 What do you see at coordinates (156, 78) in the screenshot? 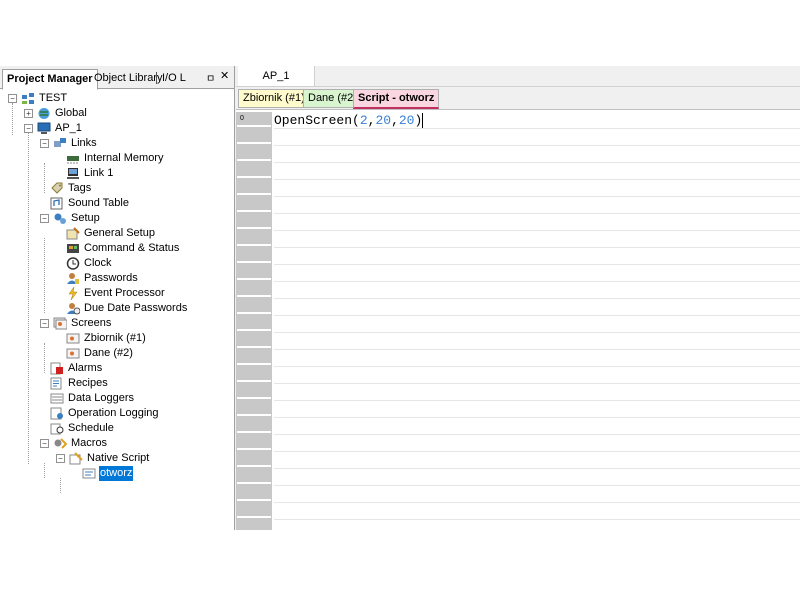
I see `tab-separator` at bounding box center [156, 78].